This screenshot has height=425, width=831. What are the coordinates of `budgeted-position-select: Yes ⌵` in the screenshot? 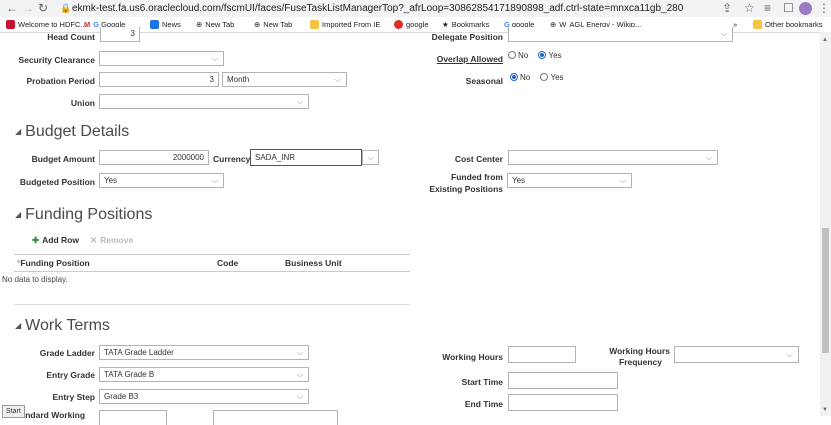 It's located at (161, 180).